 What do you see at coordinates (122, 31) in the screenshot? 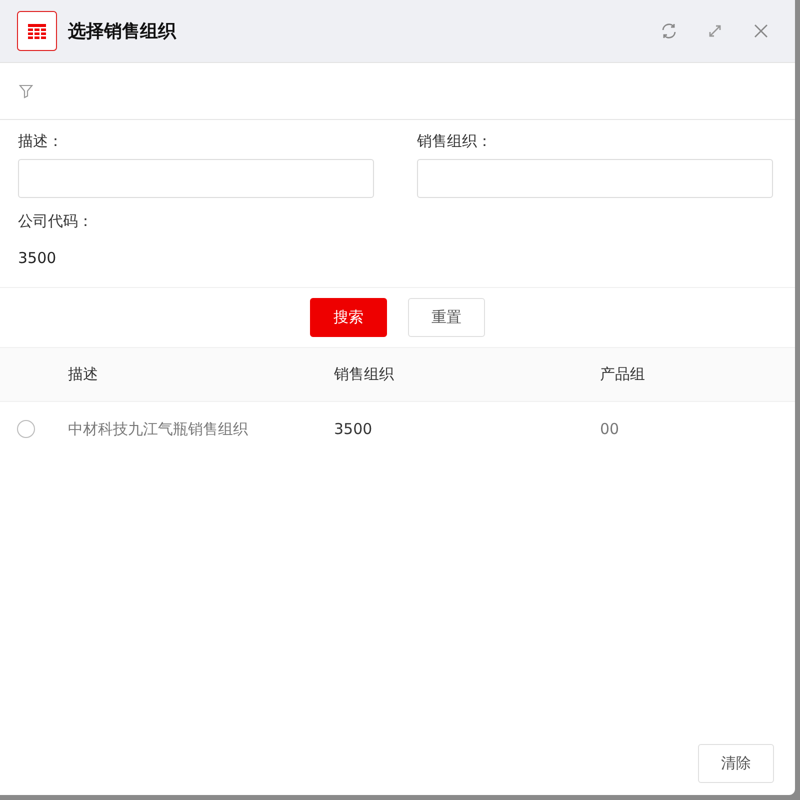
I see `dialog-title: 选择销售组织` at bounding box center [122, 31].